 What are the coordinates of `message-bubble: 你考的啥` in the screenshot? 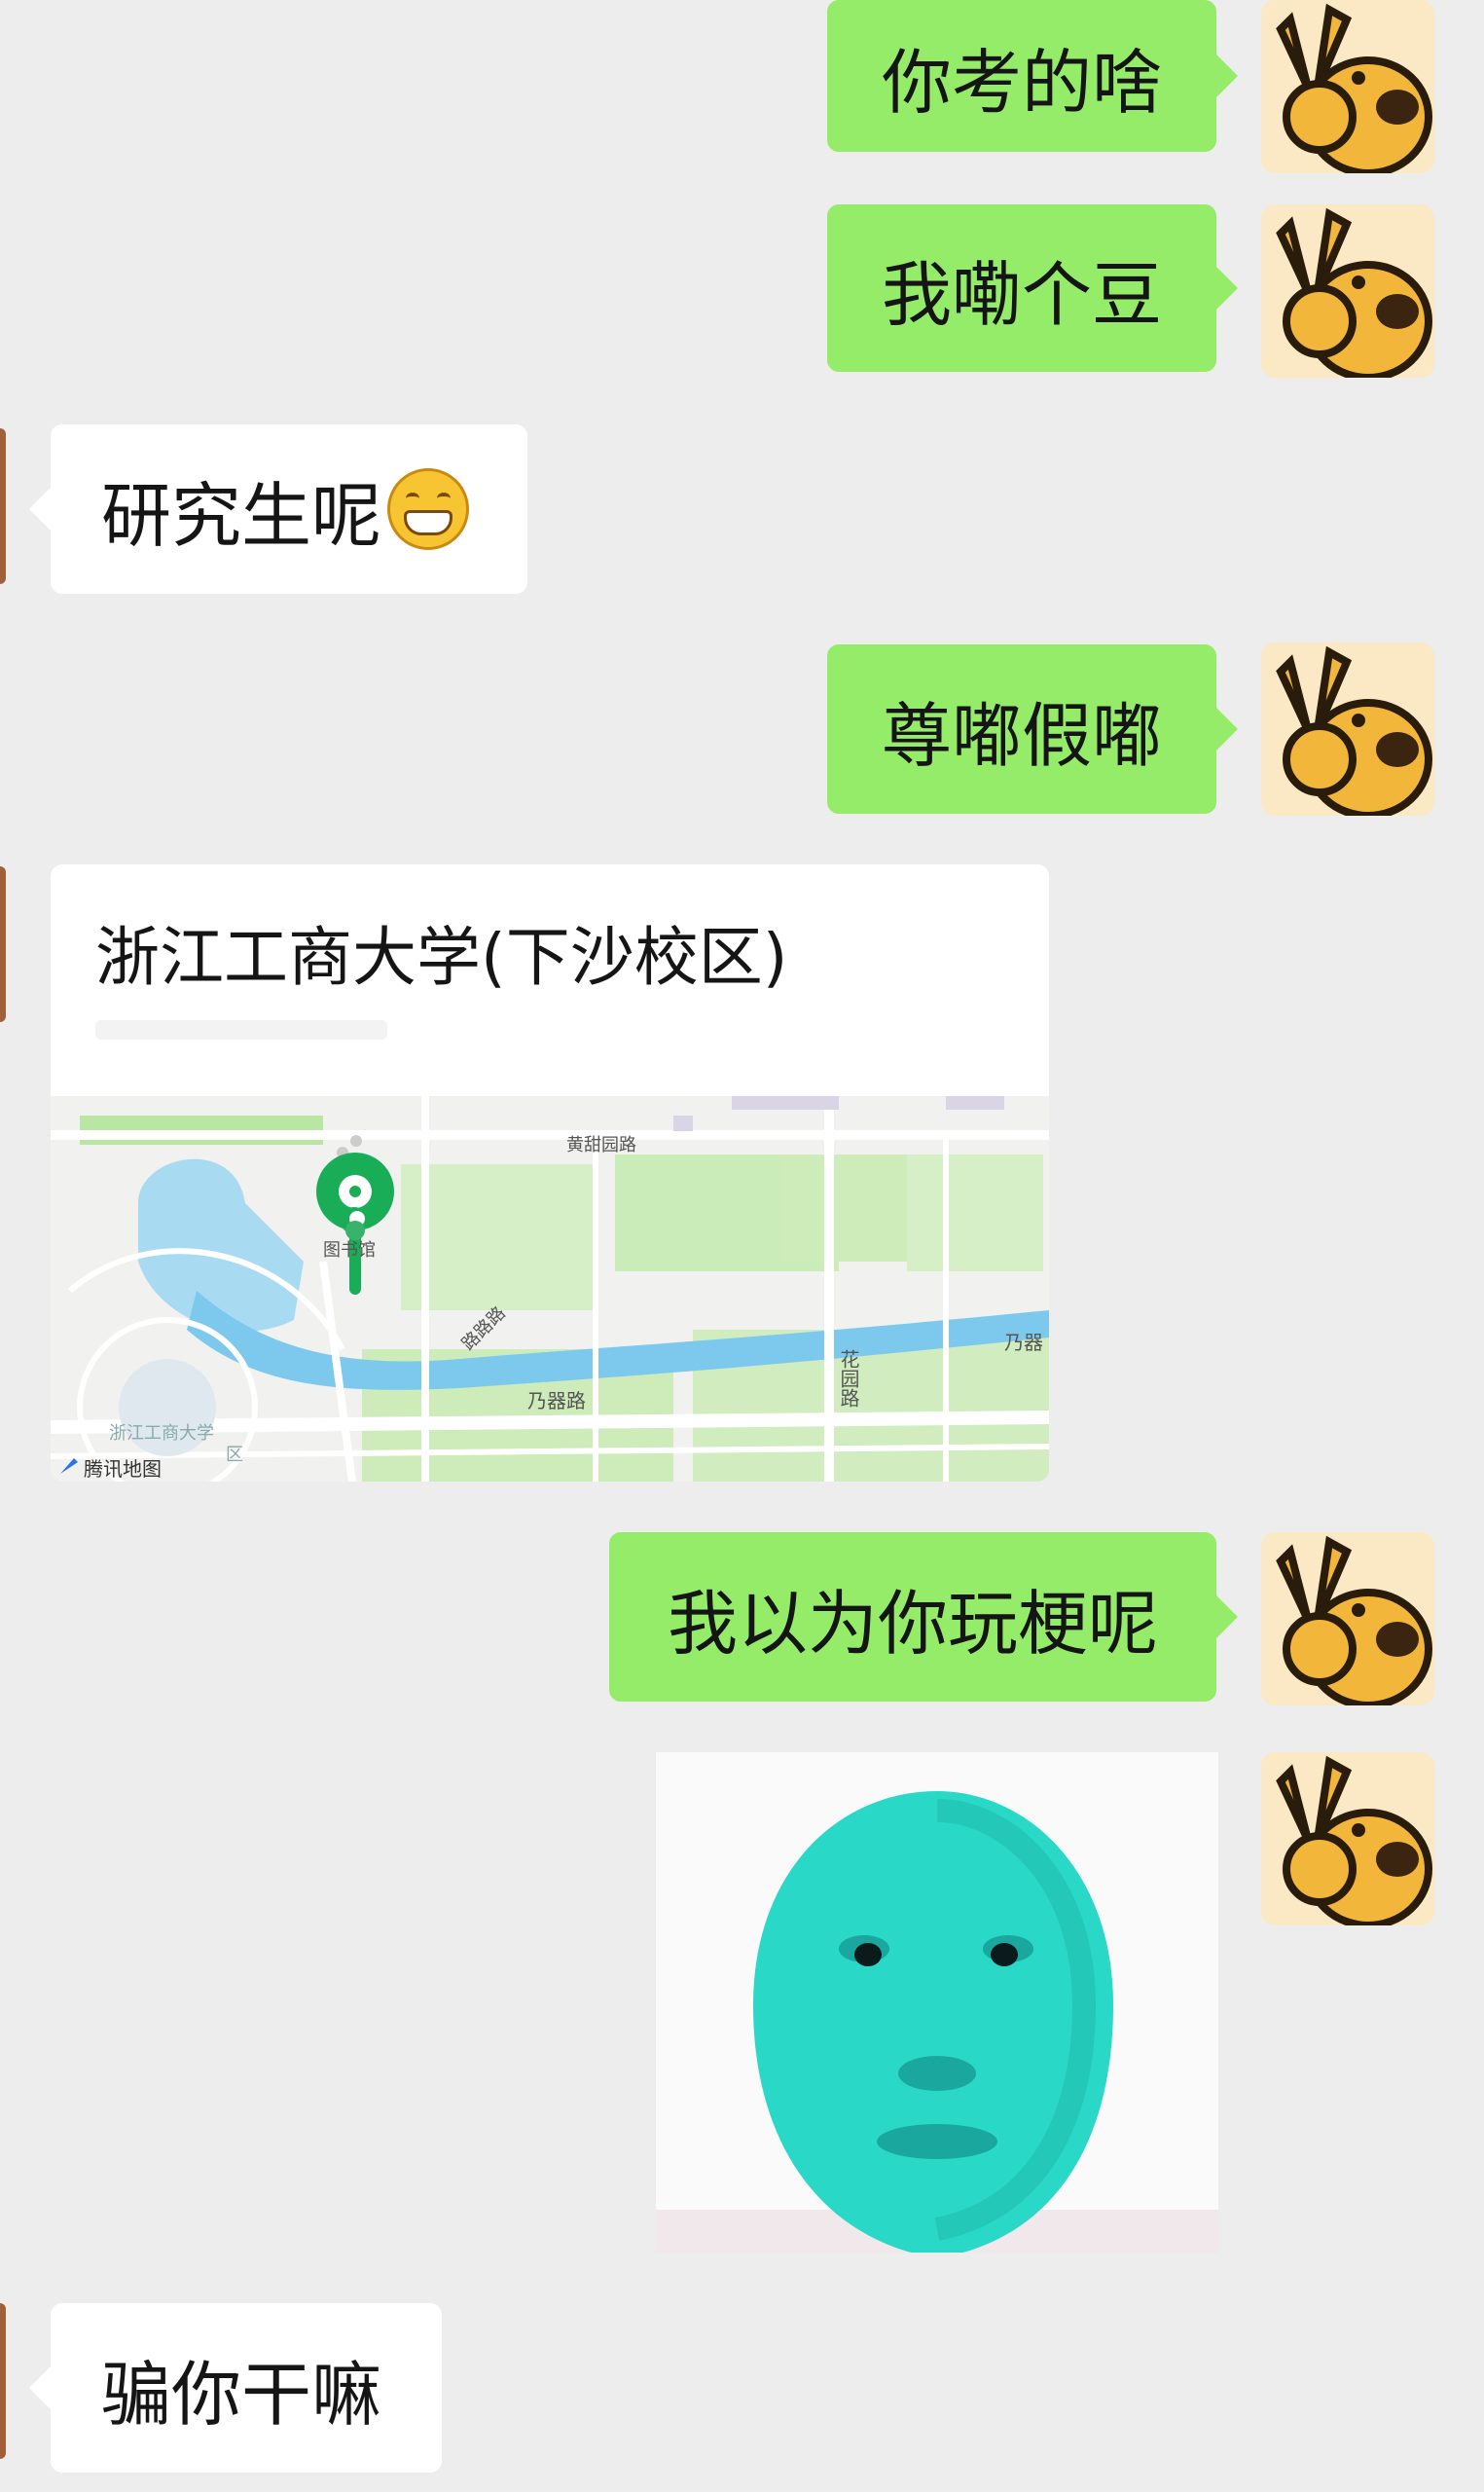 It's located at (1032, 76).